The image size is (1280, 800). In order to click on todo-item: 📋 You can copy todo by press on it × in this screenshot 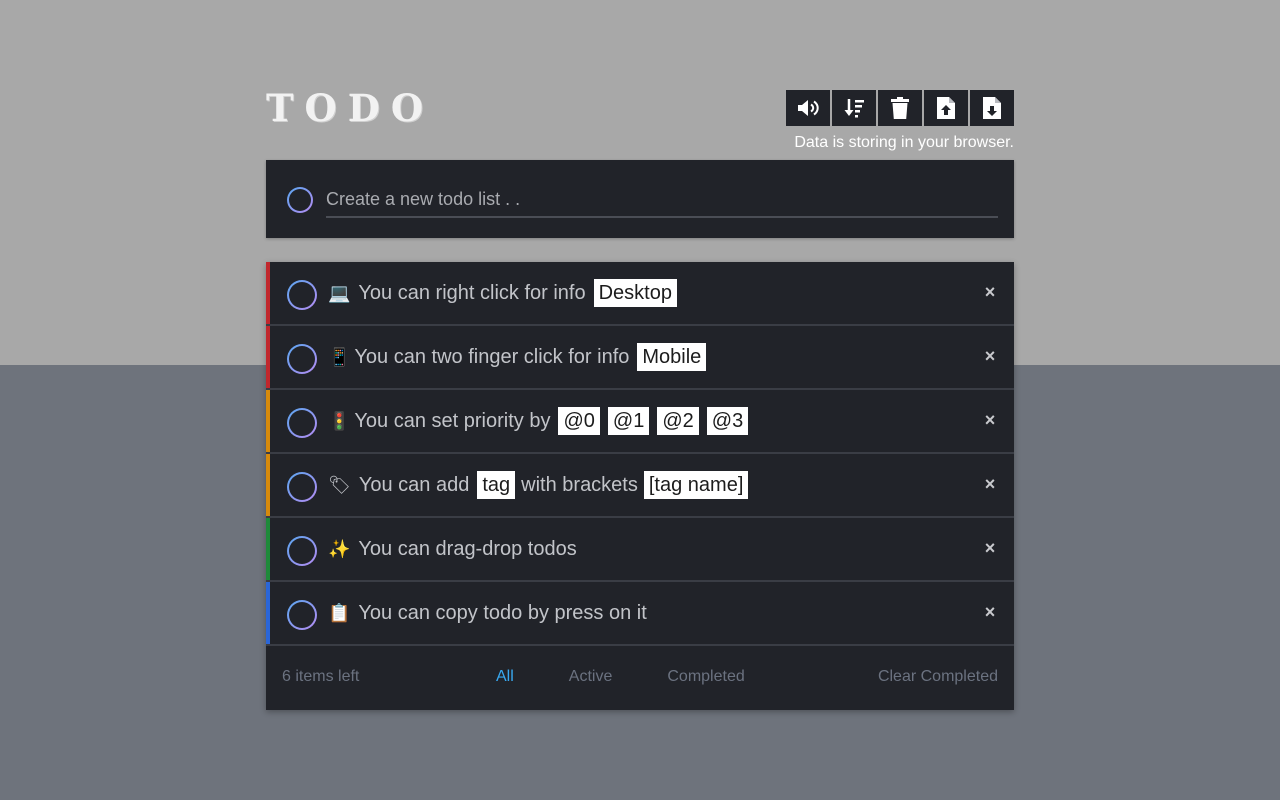, I will do `click(640, 614)`.